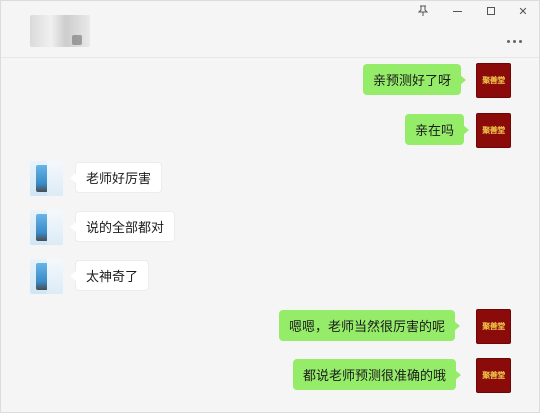 This screenshot has height=413, width=540. I want to click on message-bubble-incoming: 太神奇了, so click(109, 275).